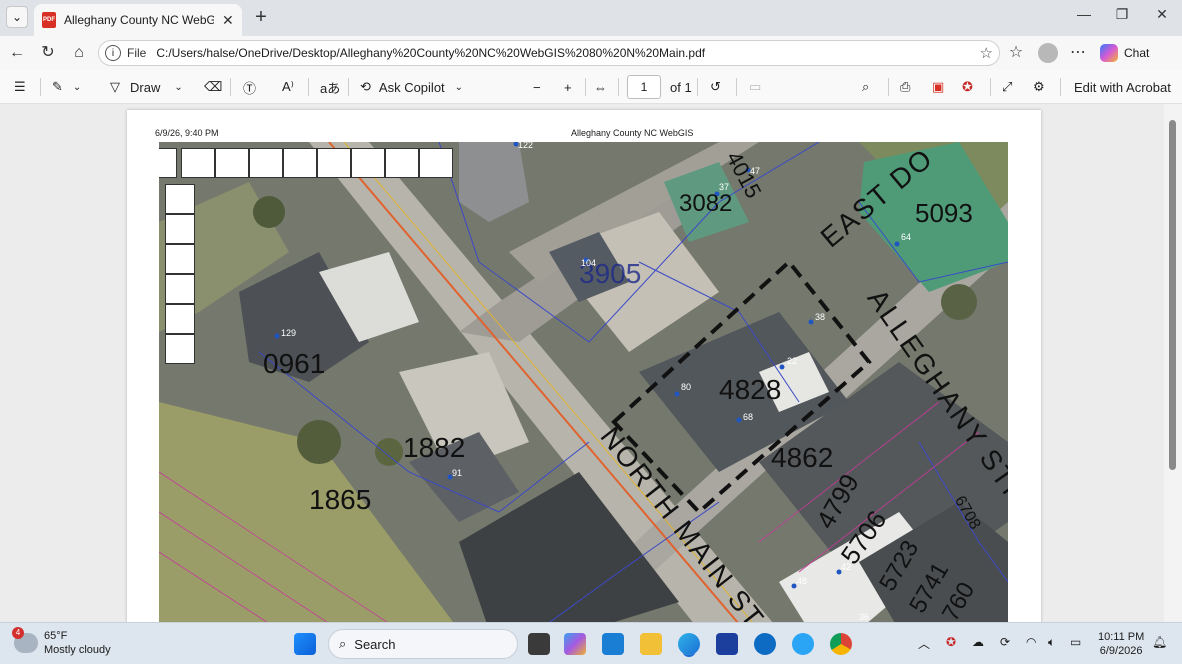  What do you see at coordinates (17, 53) in the screenshot?
I see `back-arrow-icon: ←` at bounding box center [17, 53].